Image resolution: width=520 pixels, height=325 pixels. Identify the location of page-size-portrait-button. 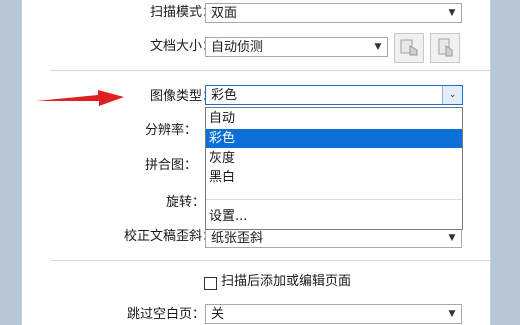
(409, 48).